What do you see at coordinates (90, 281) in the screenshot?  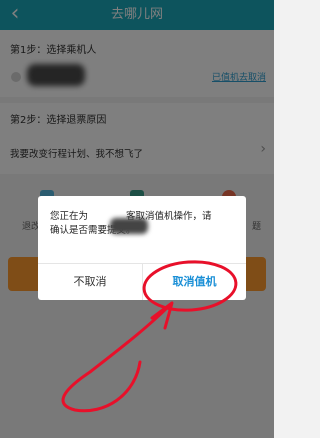 I see `keep-checkin-button: 不取消` at bounding box center [90, 281].